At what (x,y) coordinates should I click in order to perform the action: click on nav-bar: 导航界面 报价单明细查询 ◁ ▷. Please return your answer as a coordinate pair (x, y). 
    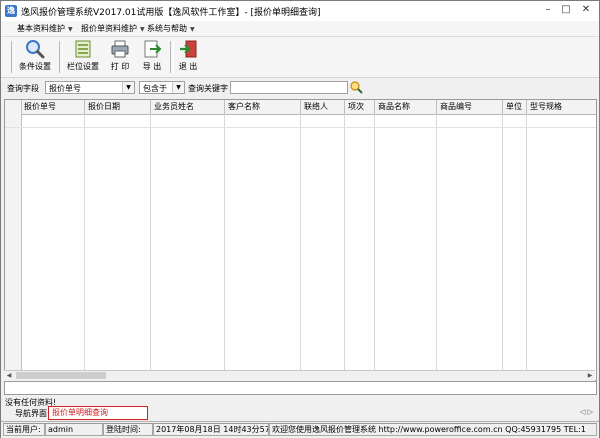
    Looking at the image, I should click on (300, 413).